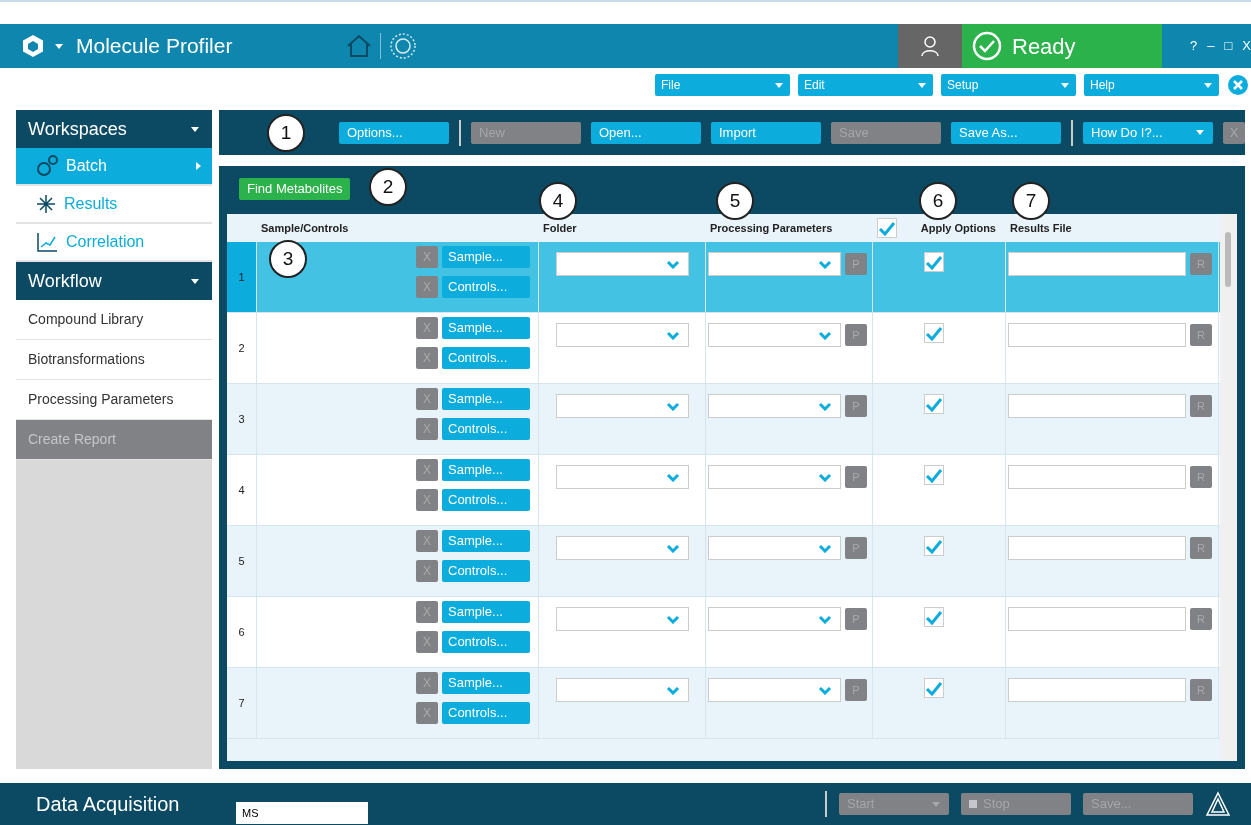  What do you see at coordinates (1044, 46) in the screenshot?
I see `status-text: Ready` at bounding box center [1044, 46].